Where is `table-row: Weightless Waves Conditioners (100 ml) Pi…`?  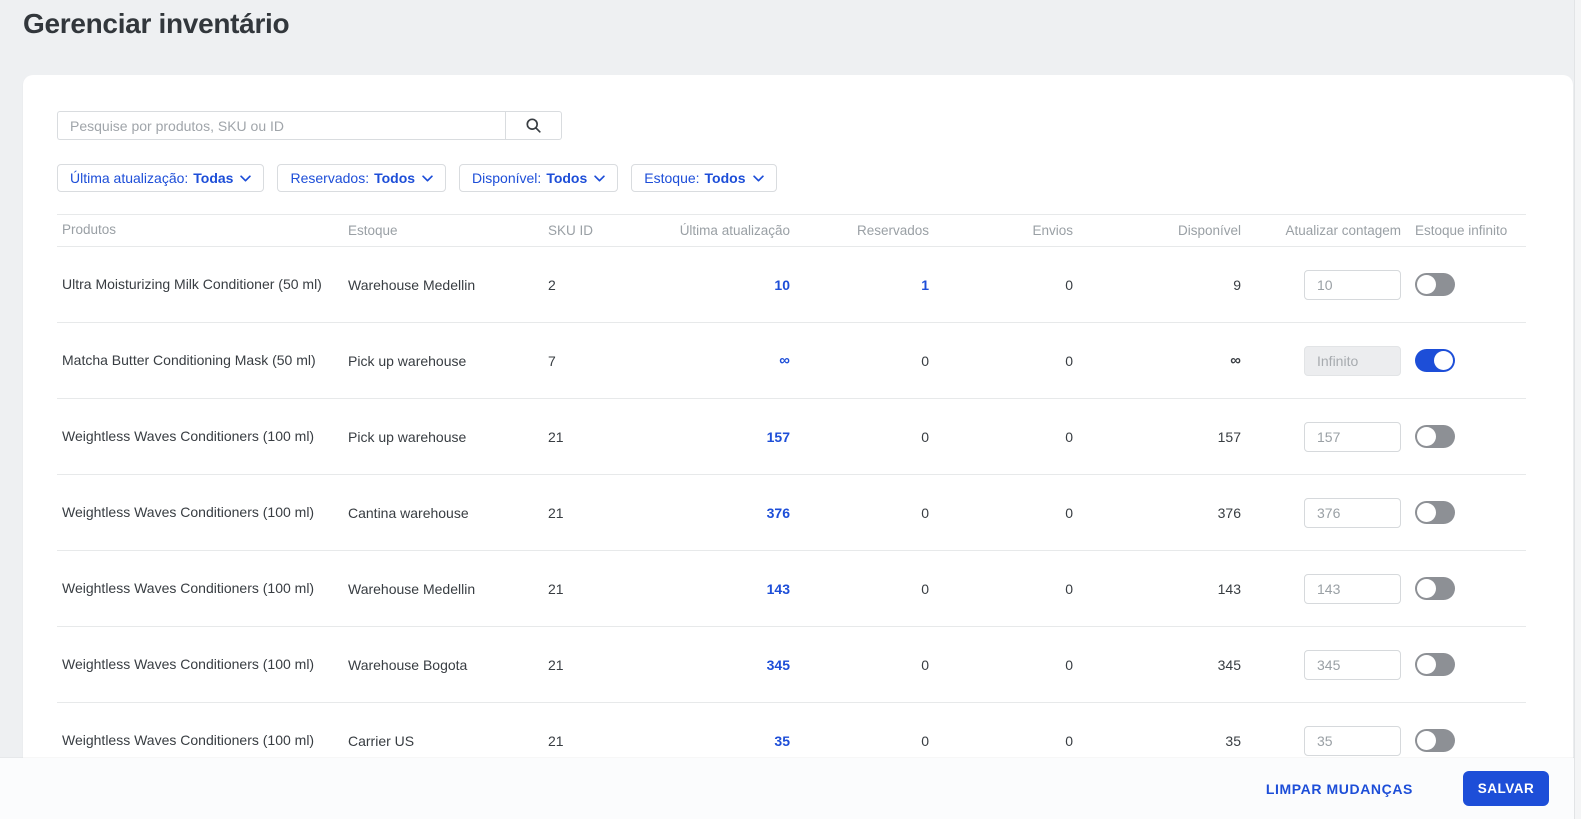 table-row: Weightless Waves Conditioners (100 ml) Pi… is located at coordinates (791, 437).